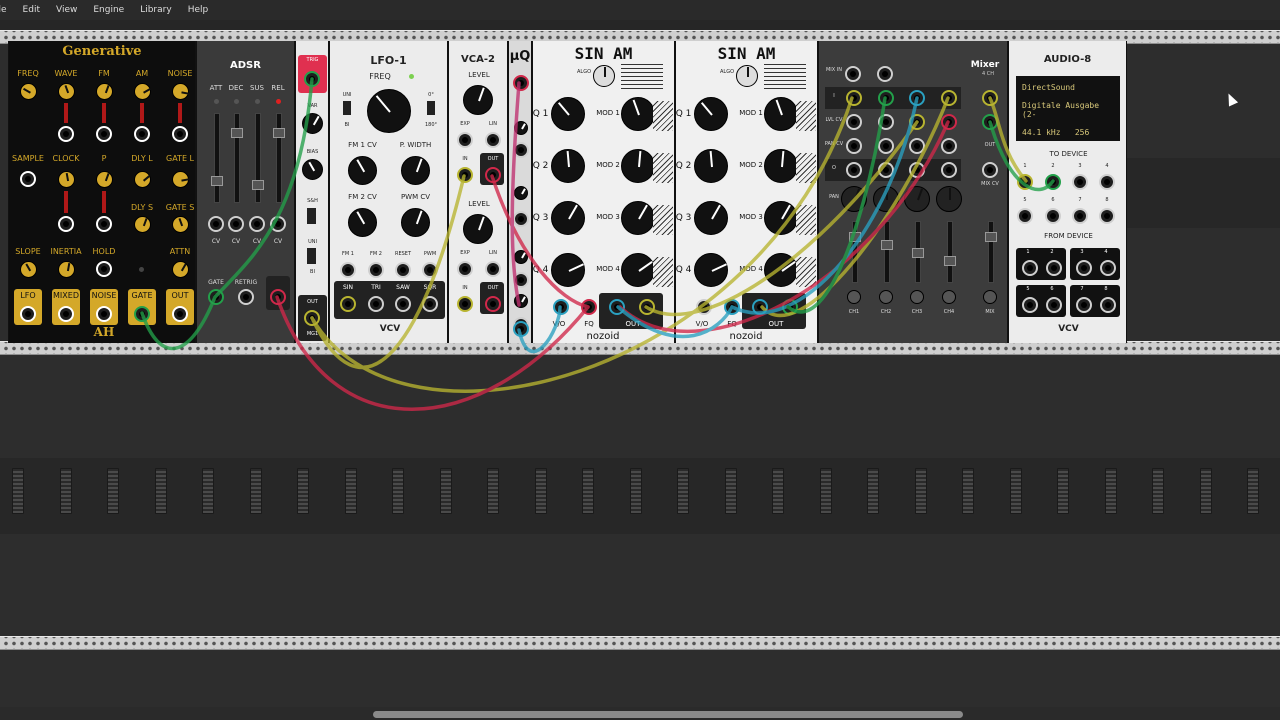 Image resolution: width=1280 pixels, height=720 pixels. Describe the element at coordinates (66, 91) in the screenshot. I see `knob-wave` at that location.